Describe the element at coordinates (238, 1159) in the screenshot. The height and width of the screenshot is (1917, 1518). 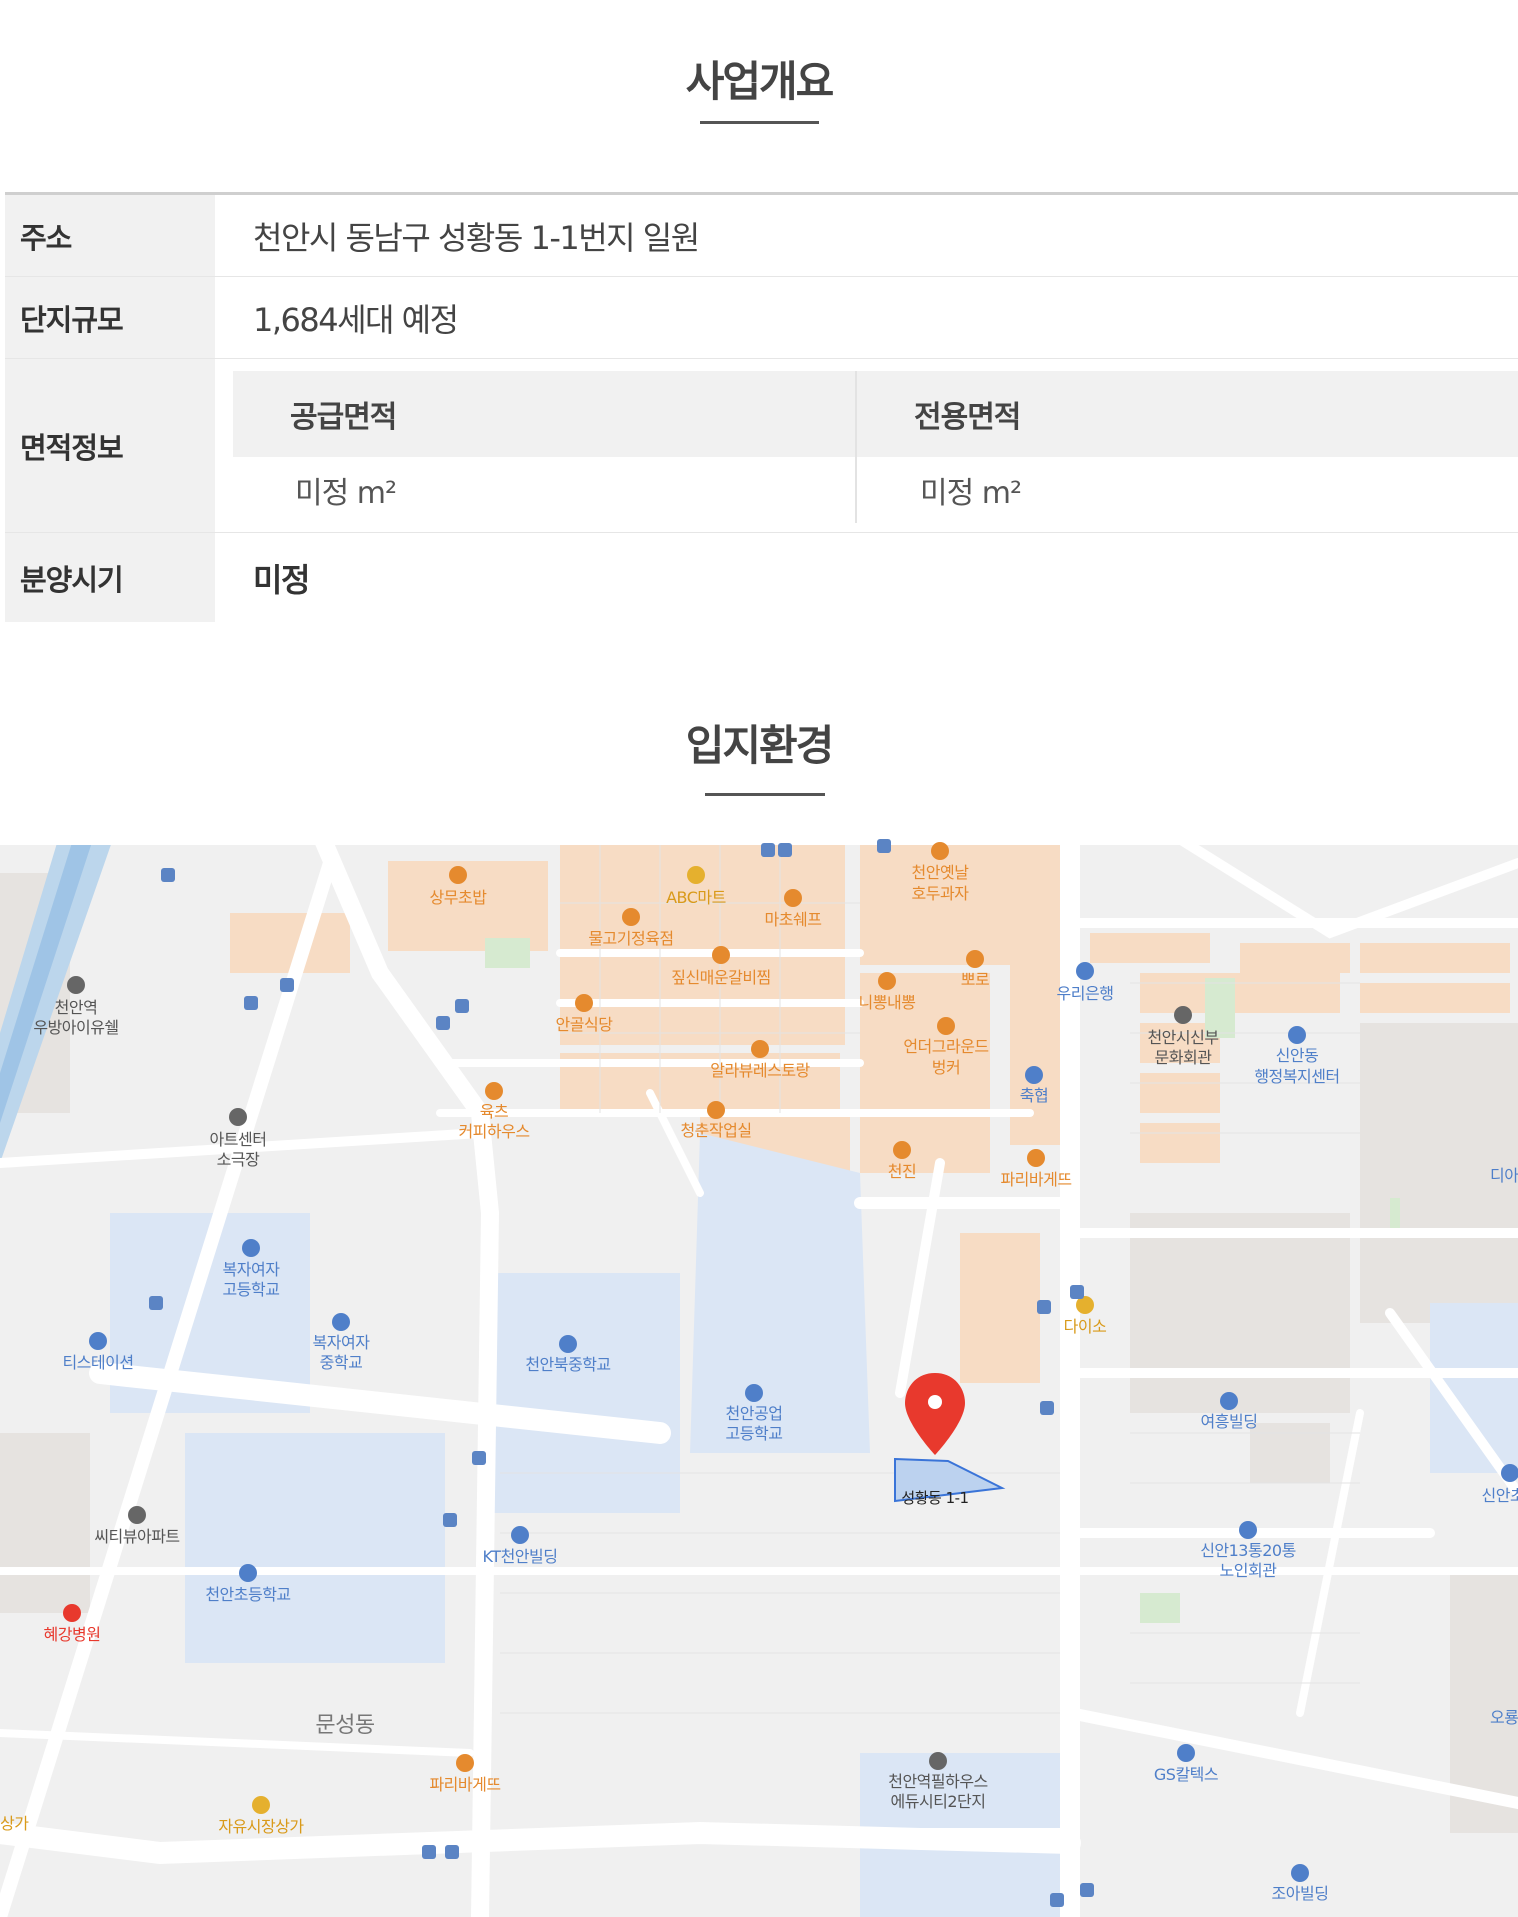
I see `poi-label: 소극장` at that location.